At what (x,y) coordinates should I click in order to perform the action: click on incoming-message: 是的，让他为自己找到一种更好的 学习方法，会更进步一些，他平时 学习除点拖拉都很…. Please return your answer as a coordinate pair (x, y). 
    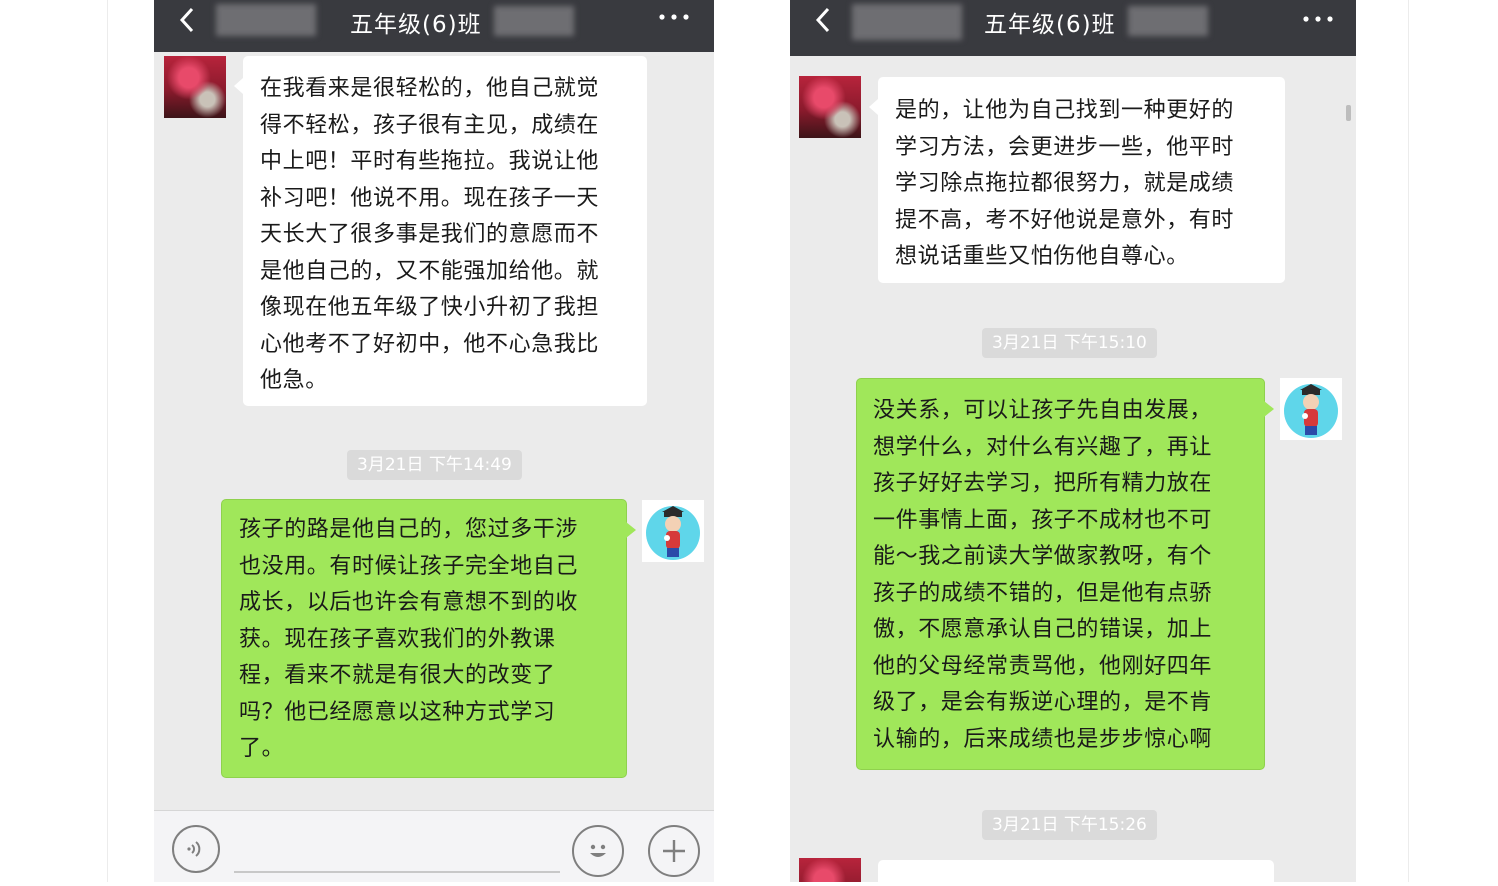
    Looking at the image, I should click on (1077, 180).